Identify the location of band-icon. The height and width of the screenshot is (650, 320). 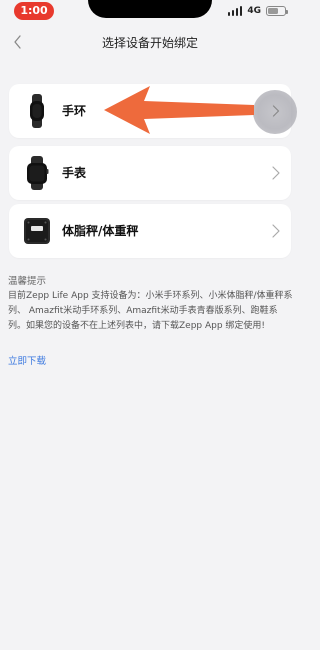
(37, 111).